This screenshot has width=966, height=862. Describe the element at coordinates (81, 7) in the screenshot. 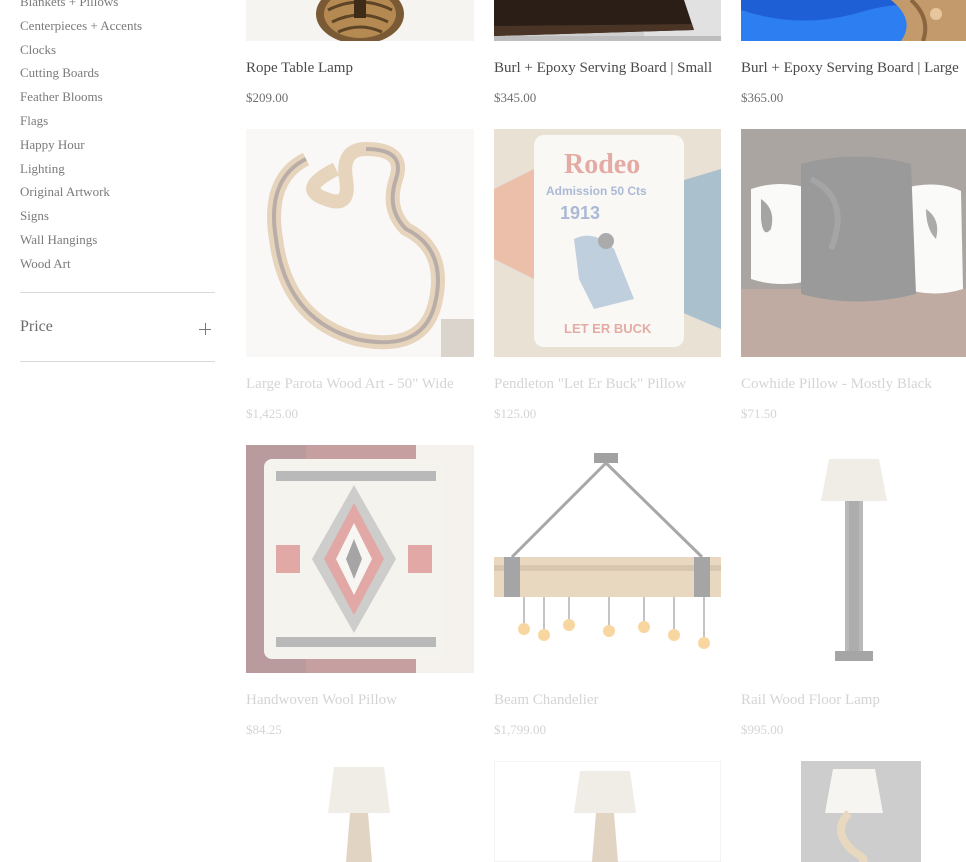

I see `category-blankets-pillows: Blankets + Pillows` at that location.